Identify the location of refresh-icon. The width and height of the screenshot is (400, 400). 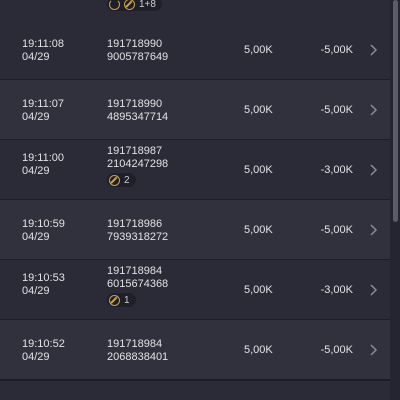
(114, 5).